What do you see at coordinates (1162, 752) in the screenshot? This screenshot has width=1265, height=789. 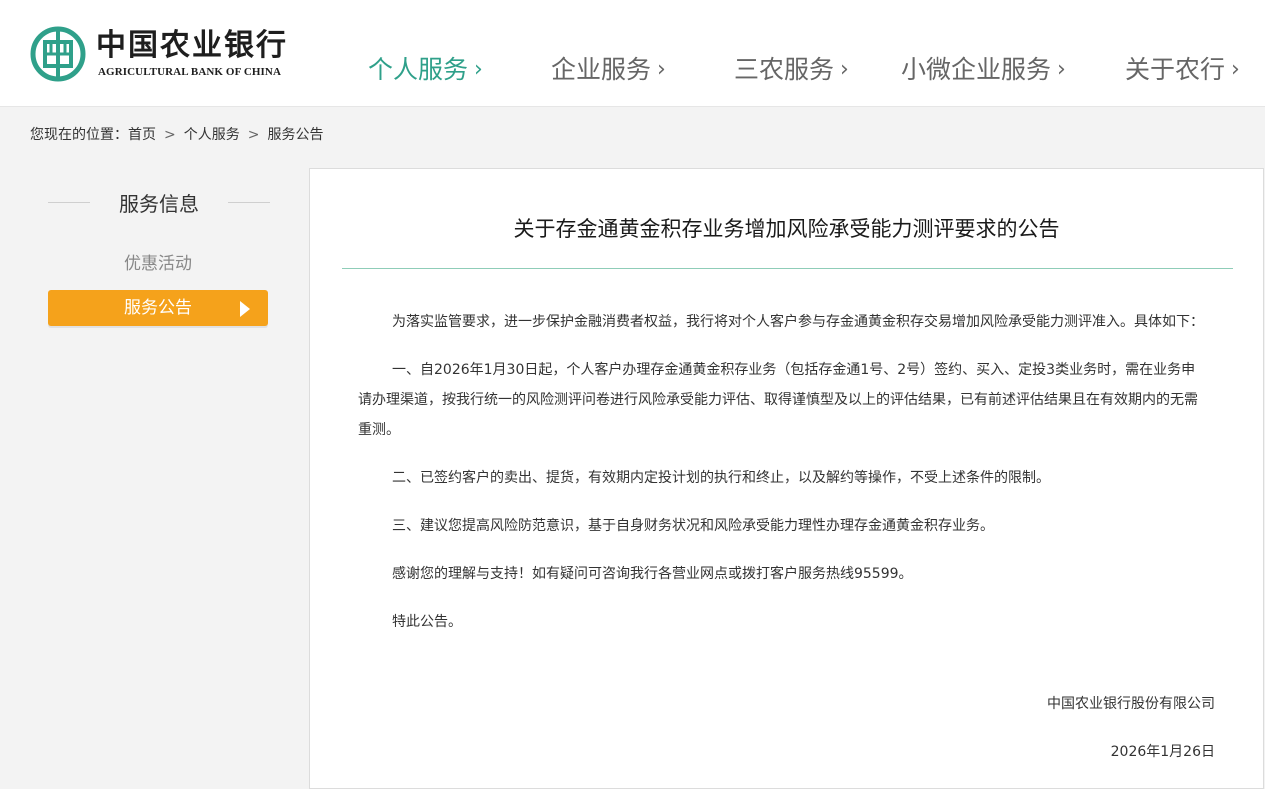 I see `article-date: 2026年1月26日` at bounding box center [1162, 752].